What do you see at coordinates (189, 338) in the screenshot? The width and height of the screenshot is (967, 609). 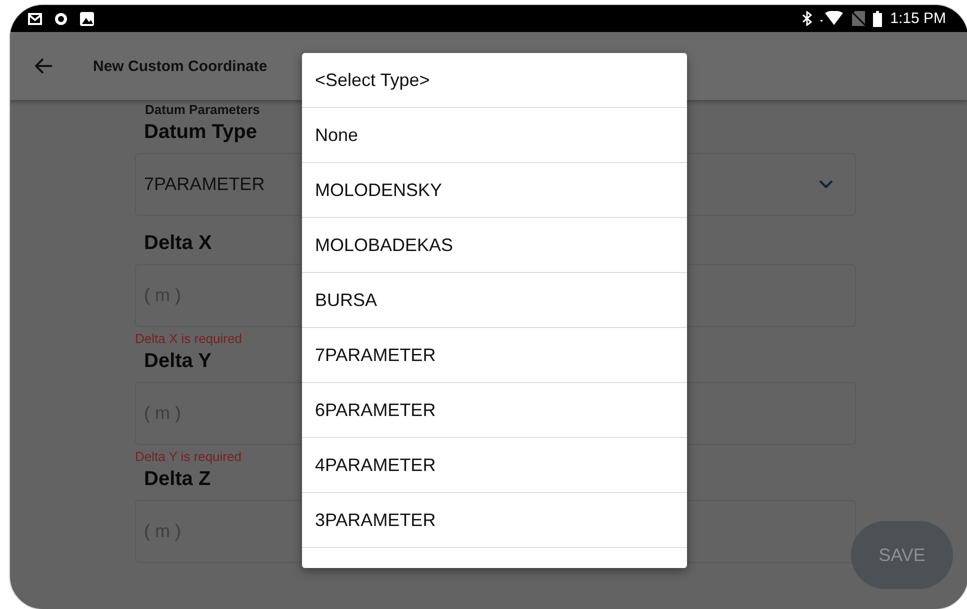 I see `error-message: Delta X is required` at bounding box center [189, 338].